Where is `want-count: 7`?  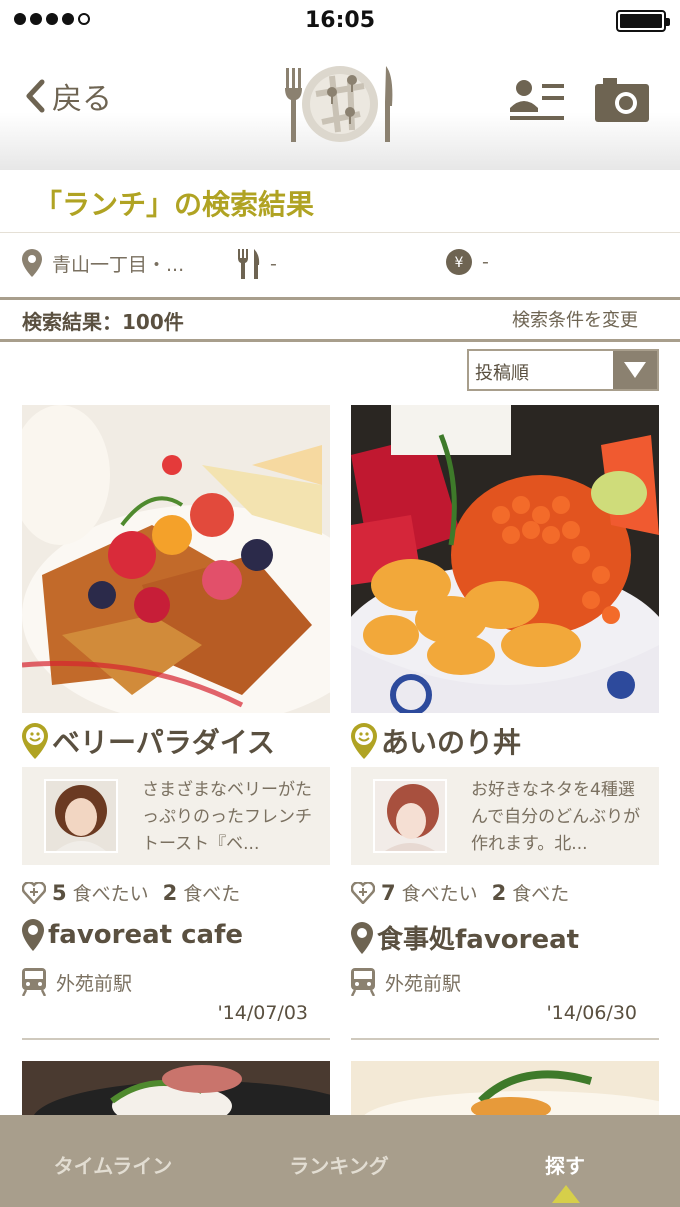
want-count: 7 is located at coordinates (388, 892).